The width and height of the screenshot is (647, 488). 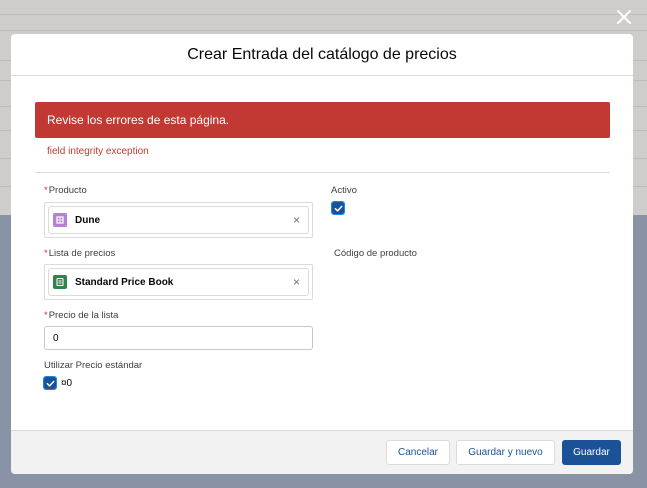 I want to click on pricebook-value: Standard Price Book, so click(x=124, y=282).